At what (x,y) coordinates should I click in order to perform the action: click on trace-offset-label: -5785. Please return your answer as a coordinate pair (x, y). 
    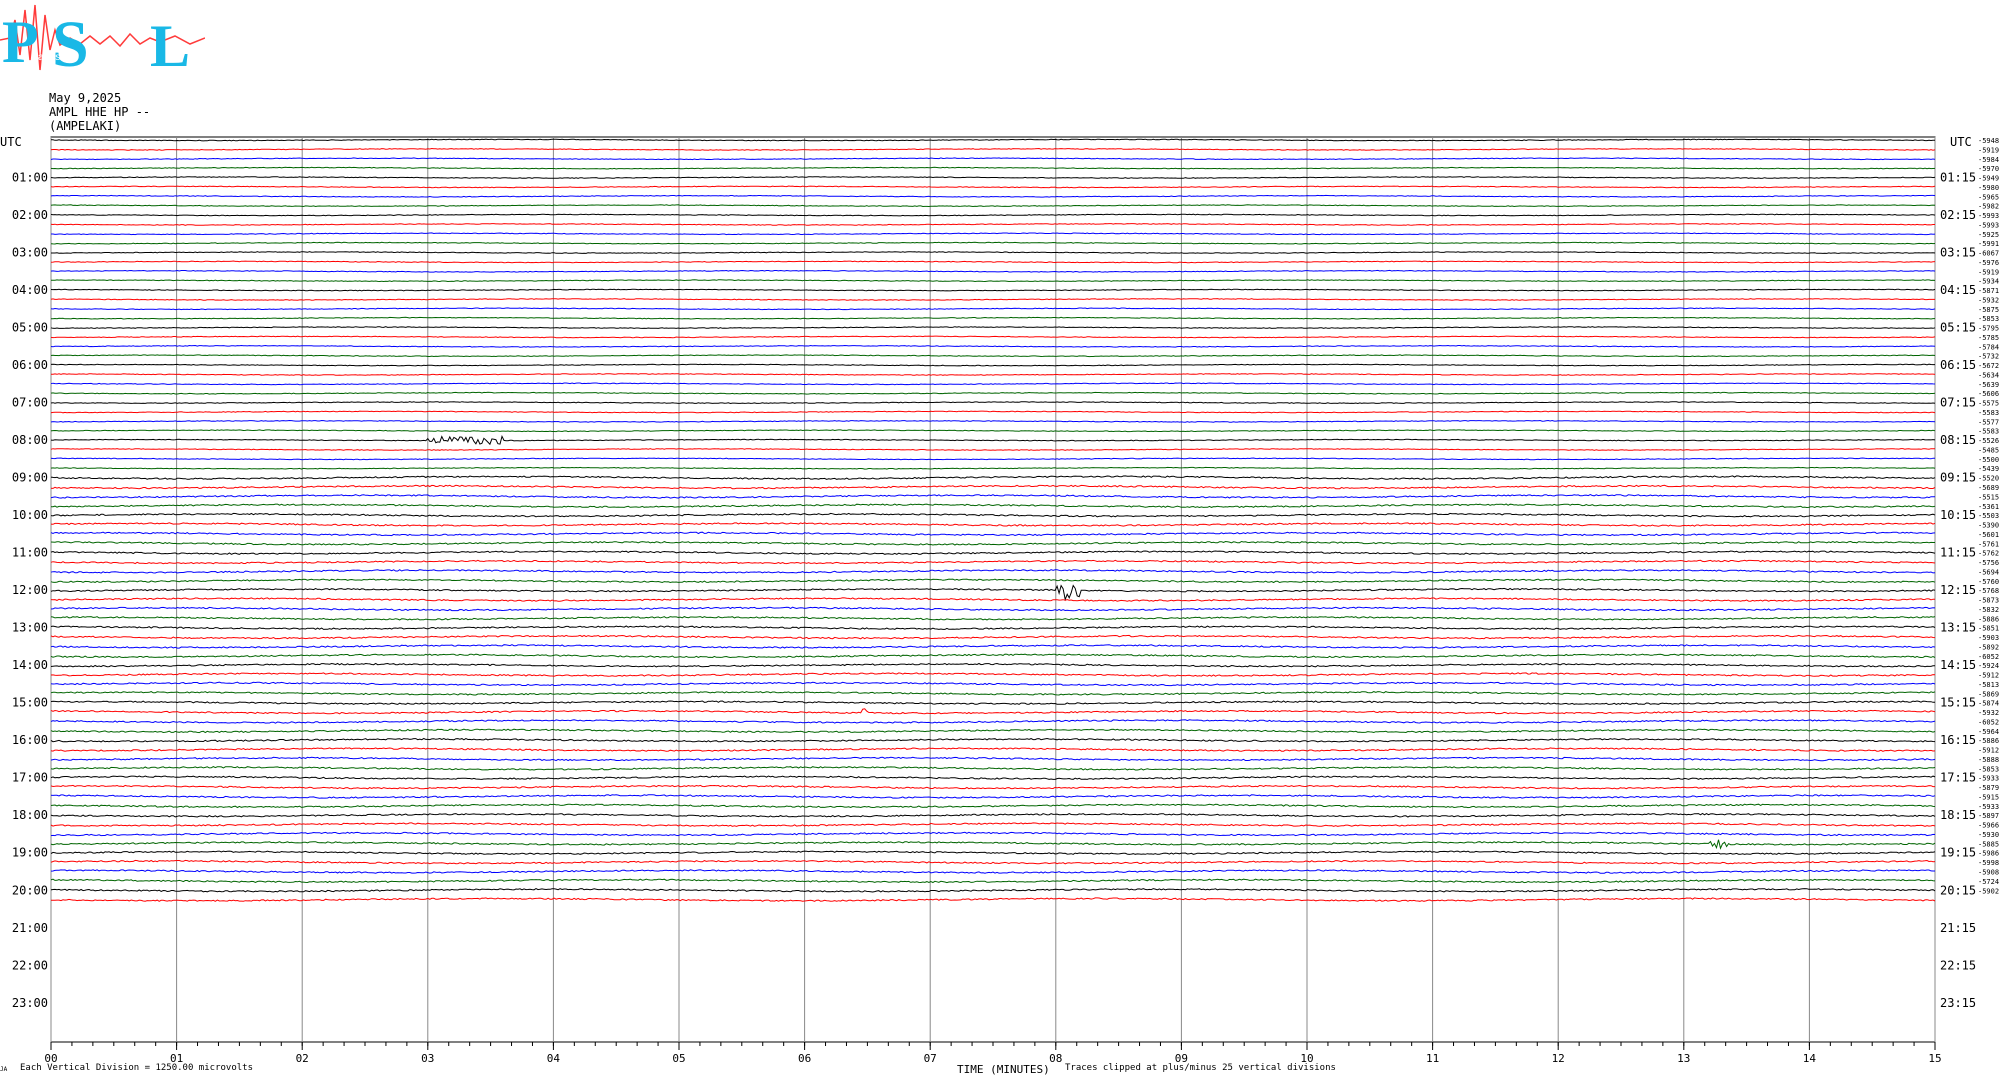
    Looking at the image, I should click on (1988, 338).